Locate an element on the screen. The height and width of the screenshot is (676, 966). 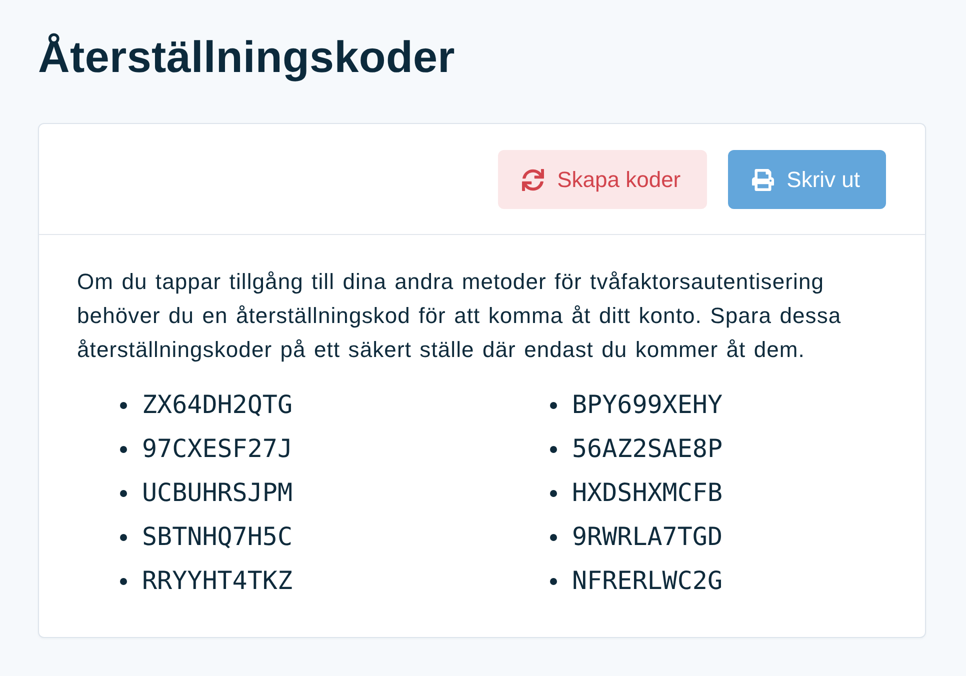
create-codes-button: Skapa koder is located at coordinates (602, 179).